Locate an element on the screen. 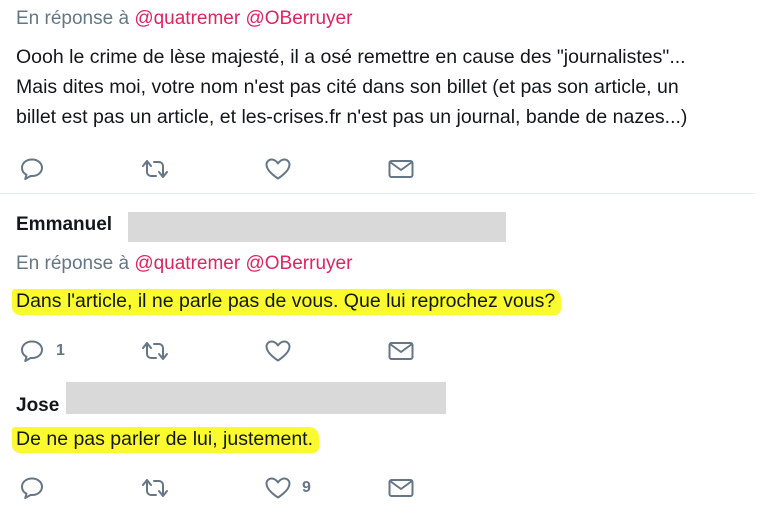  like-count: 9 is located at coordinates (306, 487).